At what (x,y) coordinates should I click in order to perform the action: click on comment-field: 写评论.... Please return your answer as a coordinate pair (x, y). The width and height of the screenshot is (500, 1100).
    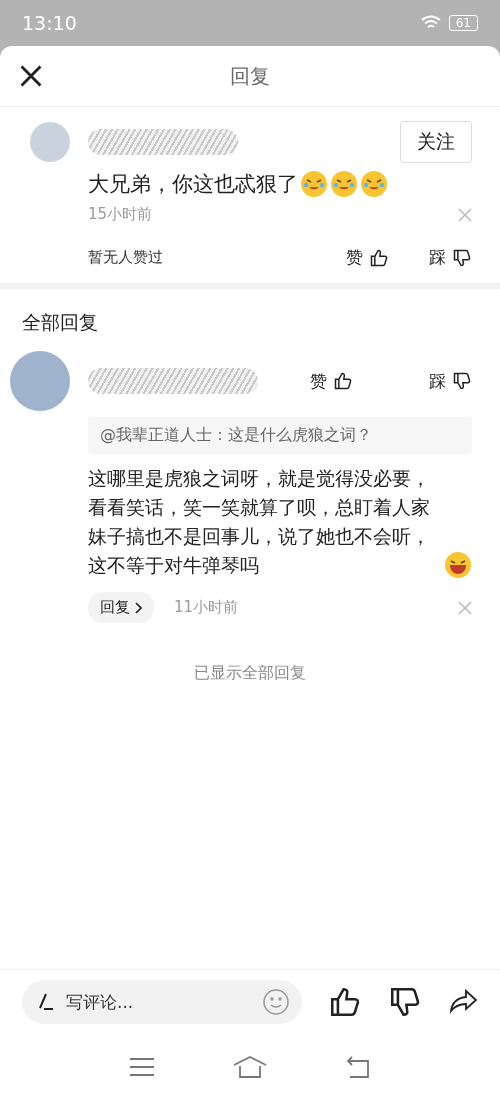
    Looking at the image, I should click on (162, 1002).